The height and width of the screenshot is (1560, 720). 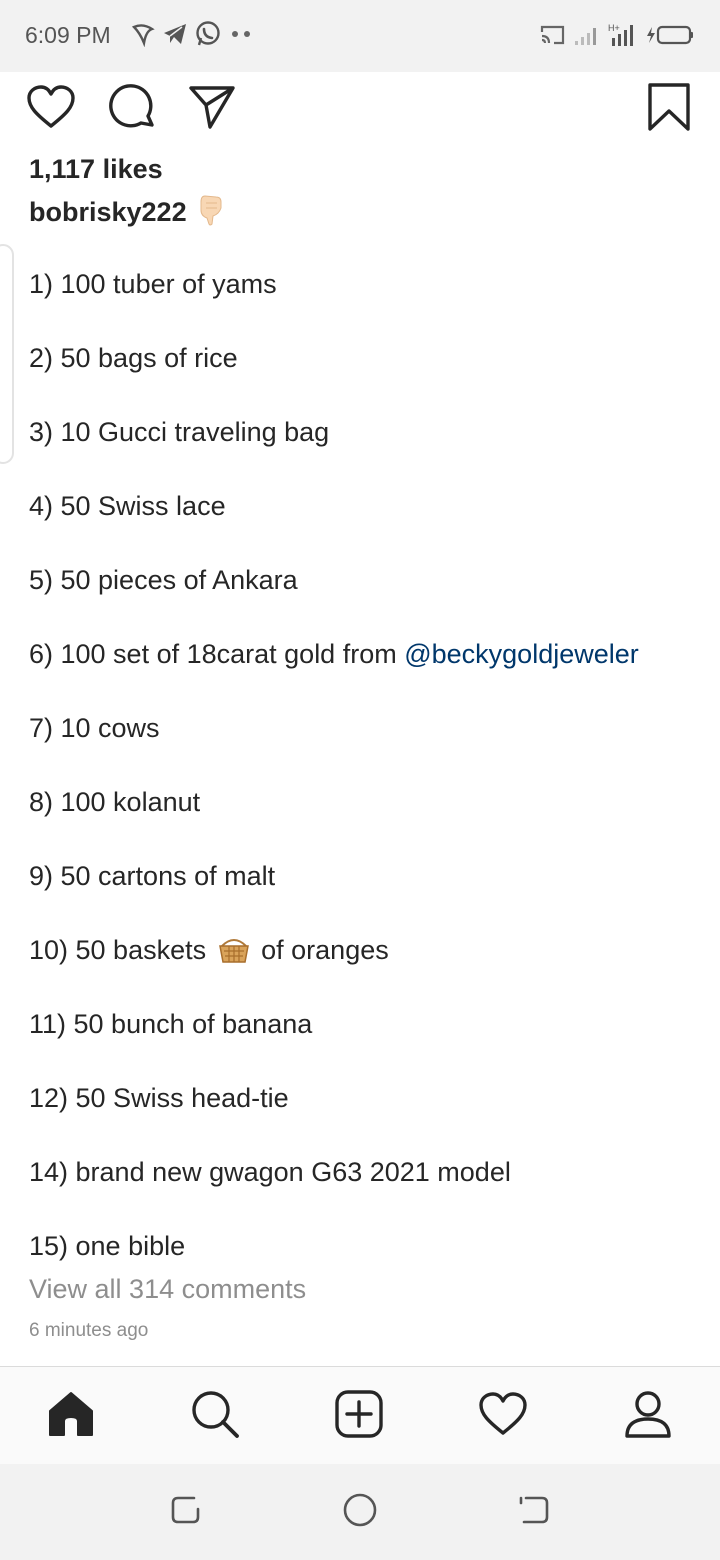 I want to click on save-button, so click(x=669, y=109).